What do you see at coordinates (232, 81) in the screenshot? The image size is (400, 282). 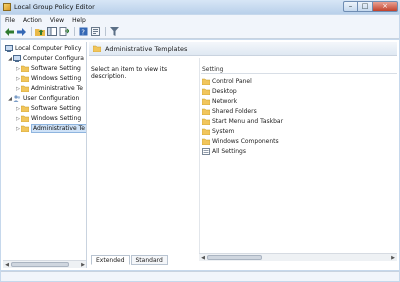 I see `list-item-label: Control Panel` at bounding box center [232, 81].